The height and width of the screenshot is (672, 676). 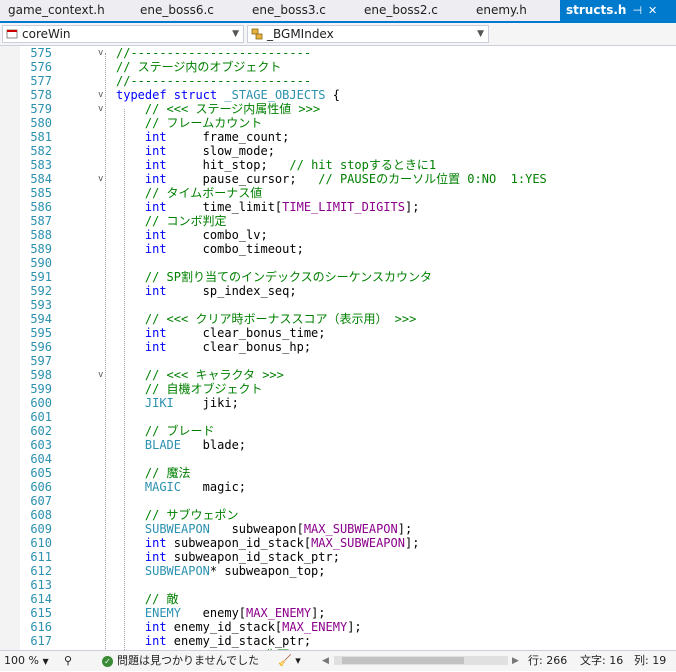 What do you see at coordinates (338, 67) in the screenshot?
I see `code-line: 576 // ステージ内のオブジェクト` at bounding box center [338, 67].